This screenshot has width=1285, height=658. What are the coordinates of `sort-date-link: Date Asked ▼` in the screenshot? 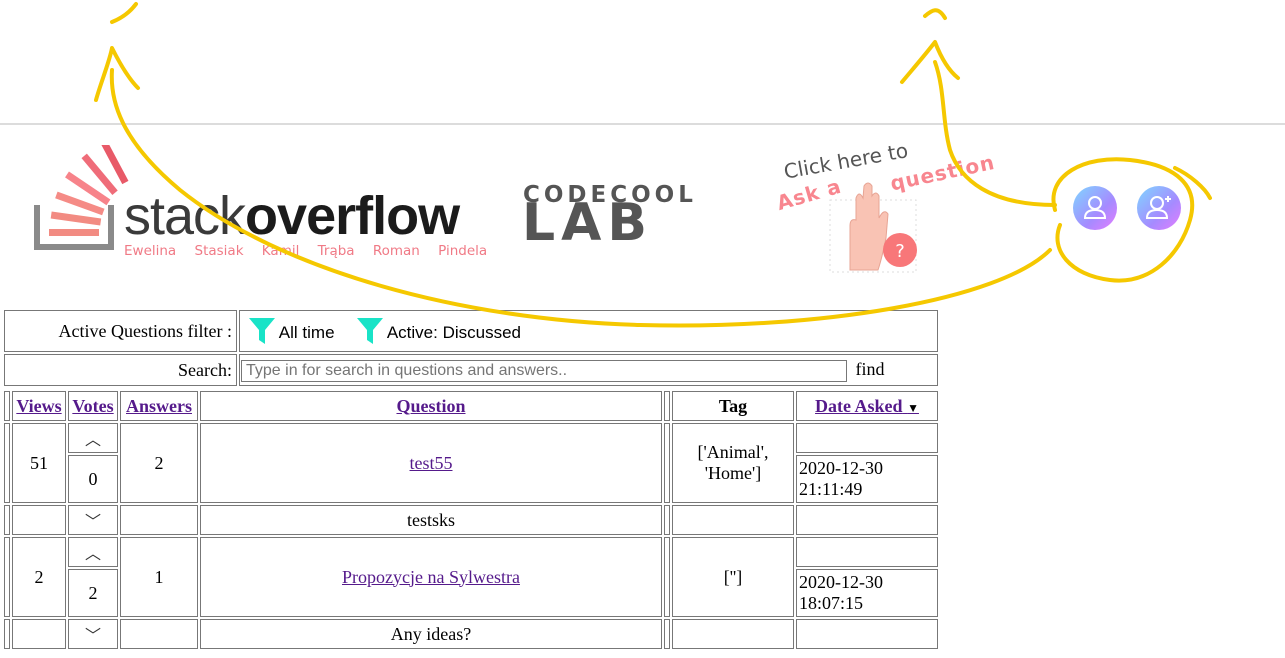 It's located at (867, 406).